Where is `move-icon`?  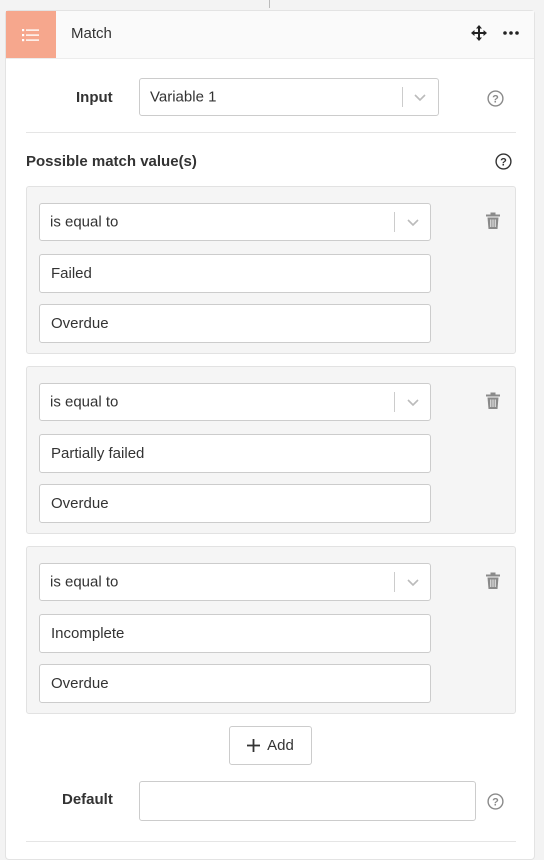
move-icon is located at coordinates (479, 33).